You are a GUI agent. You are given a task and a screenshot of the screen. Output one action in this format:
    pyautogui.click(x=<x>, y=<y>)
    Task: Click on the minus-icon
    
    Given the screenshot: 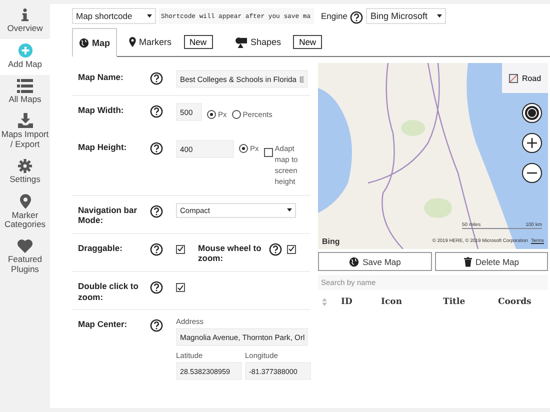 What is the action you would take?
    pyautogui.click(x=532, y=173)
    